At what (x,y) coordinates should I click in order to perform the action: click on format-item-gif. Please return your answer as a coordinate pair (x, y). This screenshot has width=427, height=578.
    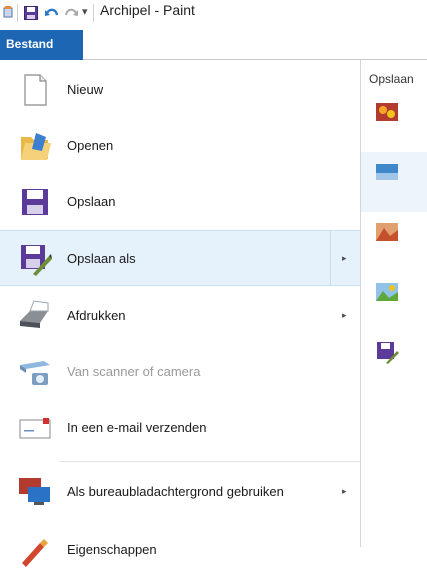
    Looking at the image, I should click on (394, 302).